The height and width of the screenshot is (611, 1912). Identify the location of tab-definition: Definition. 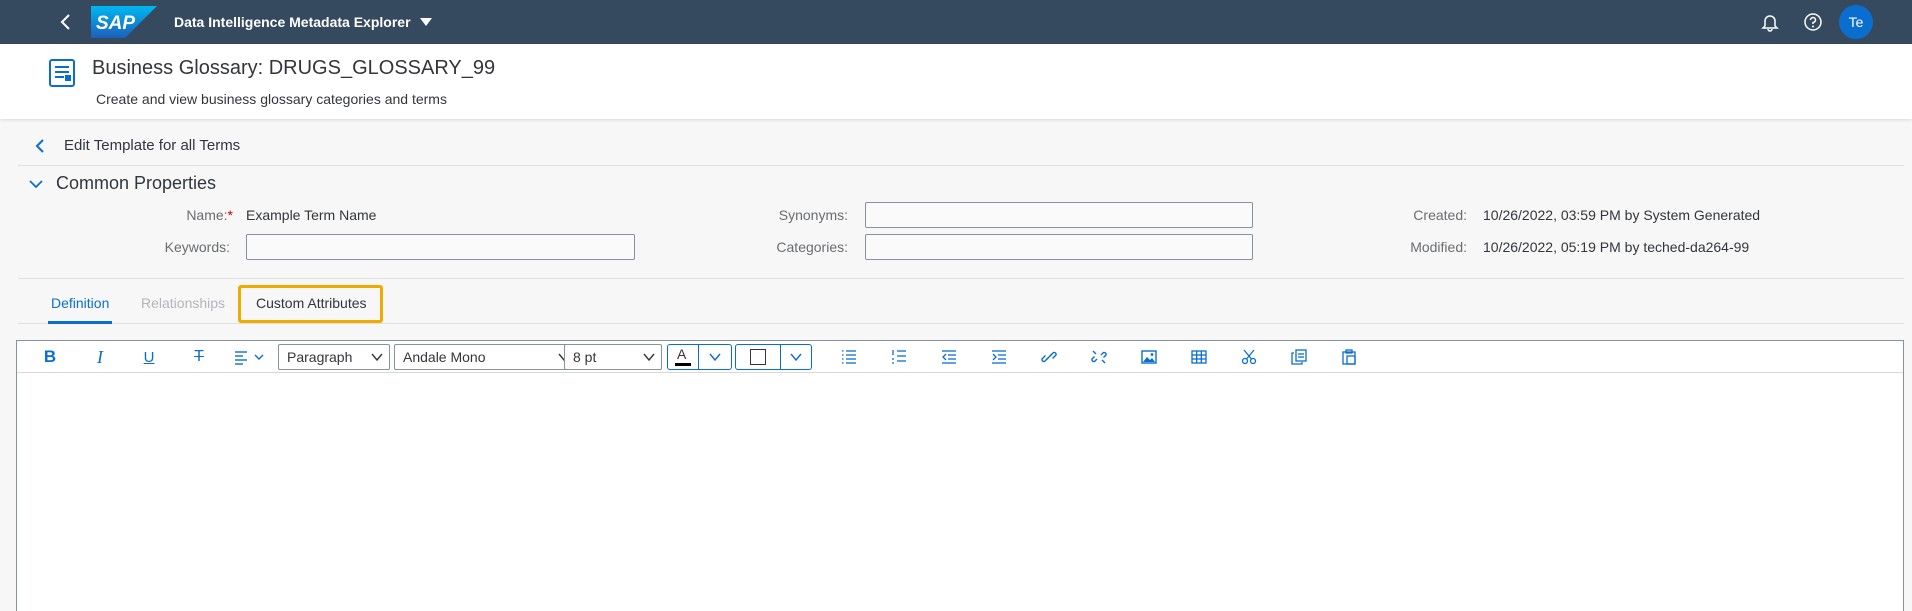
(80, 303).